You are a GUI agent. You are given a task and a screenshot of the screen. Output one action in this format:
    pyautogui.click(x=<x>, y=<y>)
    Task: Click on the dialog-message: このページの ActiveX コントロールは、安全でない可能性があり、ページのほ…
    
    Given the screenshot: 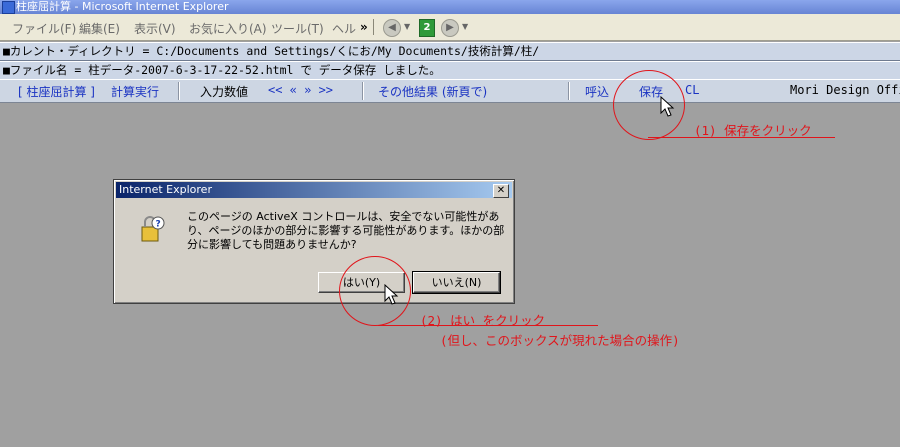 What is the action you would take?
    pyautogui.click(x=346, y=230)
    